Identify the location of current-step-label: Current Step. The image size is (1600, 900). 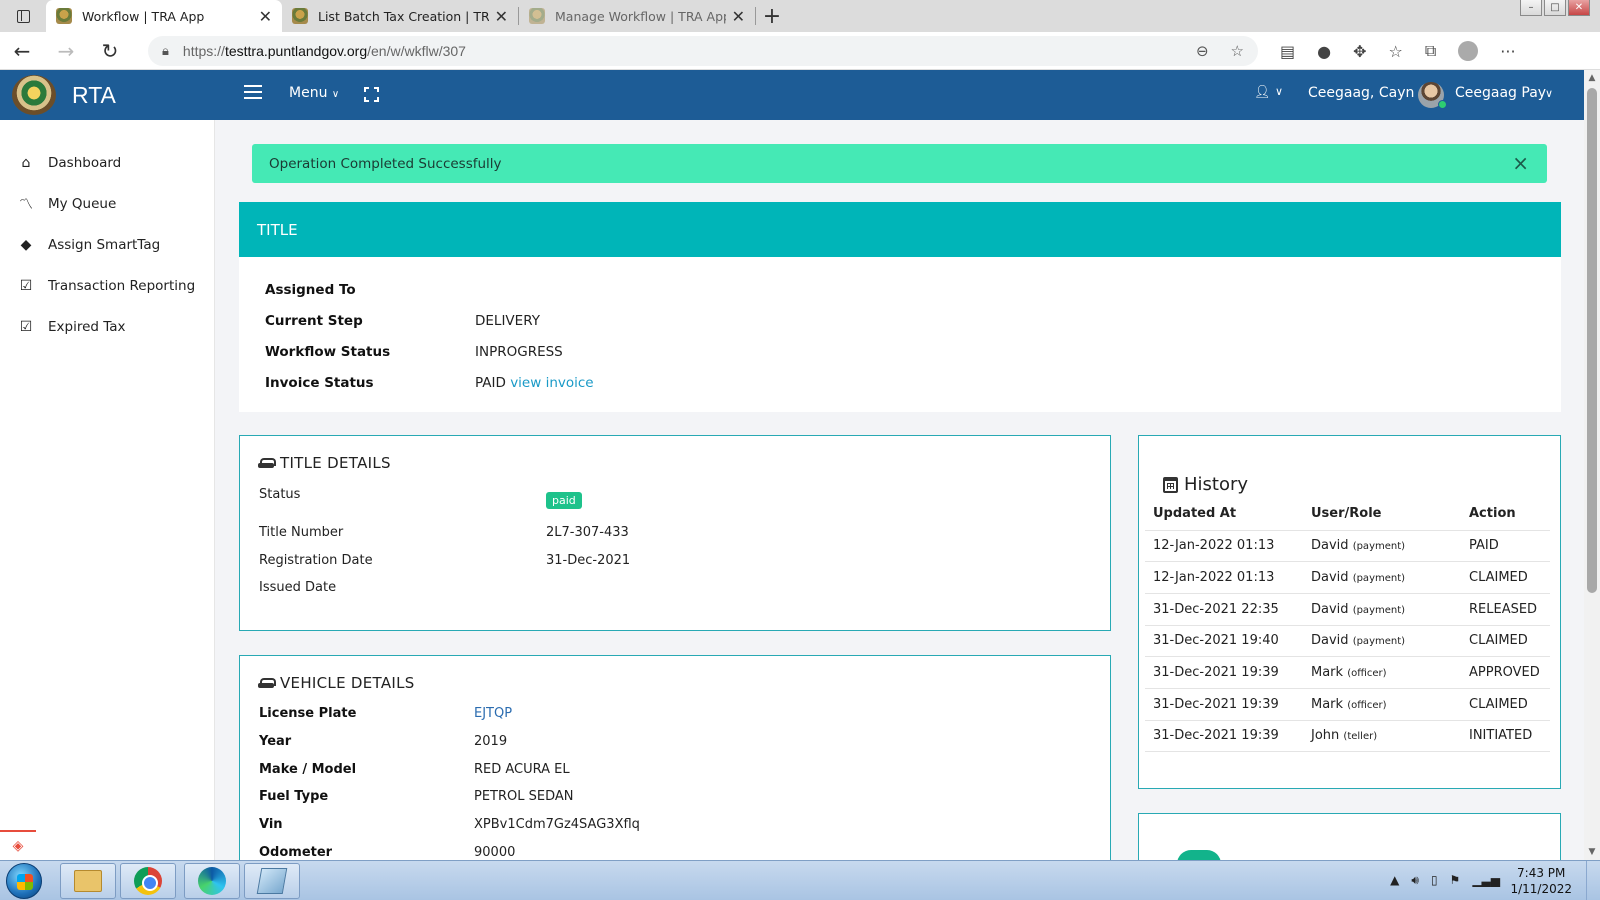
(314, 321).